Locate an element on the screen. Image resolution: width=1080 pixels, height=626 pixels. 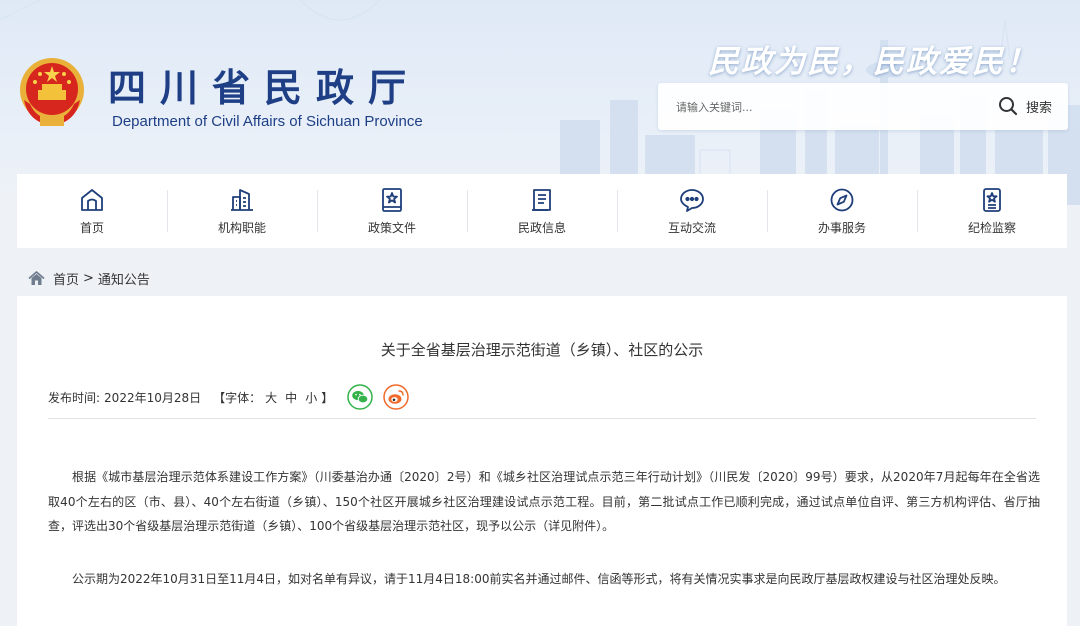
nav-label: 办事服务 is located at coordinates (841, 228).